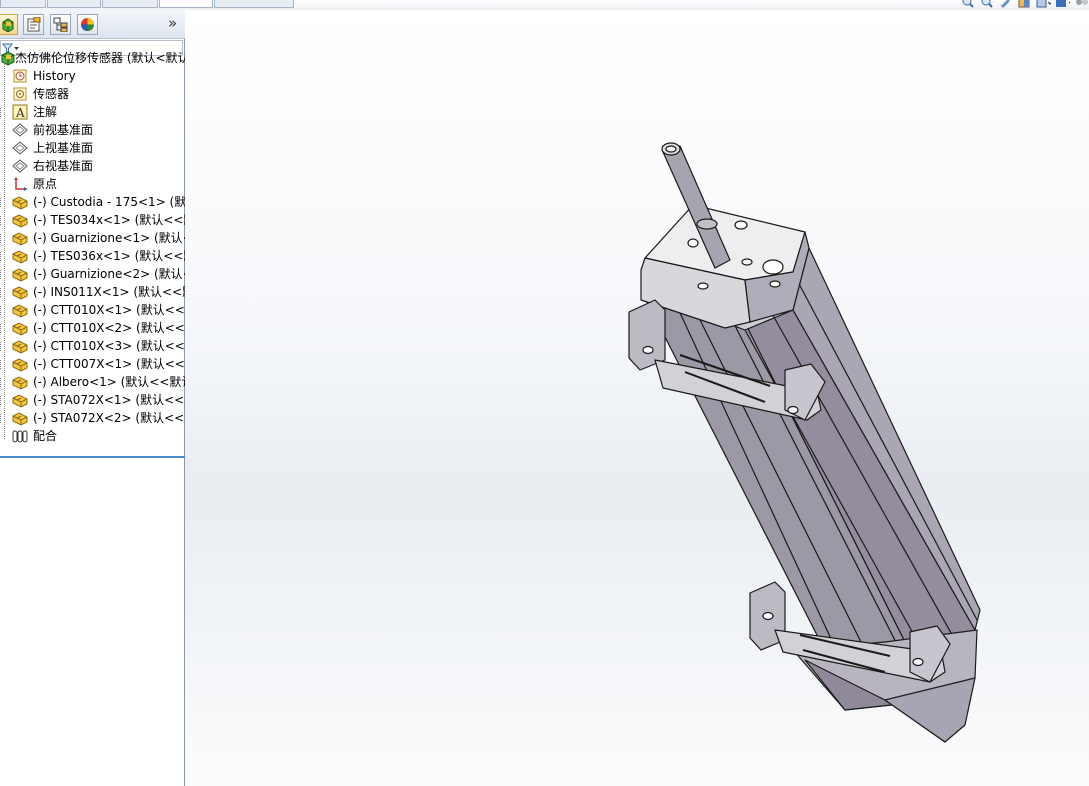 The height and width of the screenshot is (786, 1089). I want to click on tree-root-label: 杰仿佛伦位移传感器 (默认<默认, so click(102, 58).